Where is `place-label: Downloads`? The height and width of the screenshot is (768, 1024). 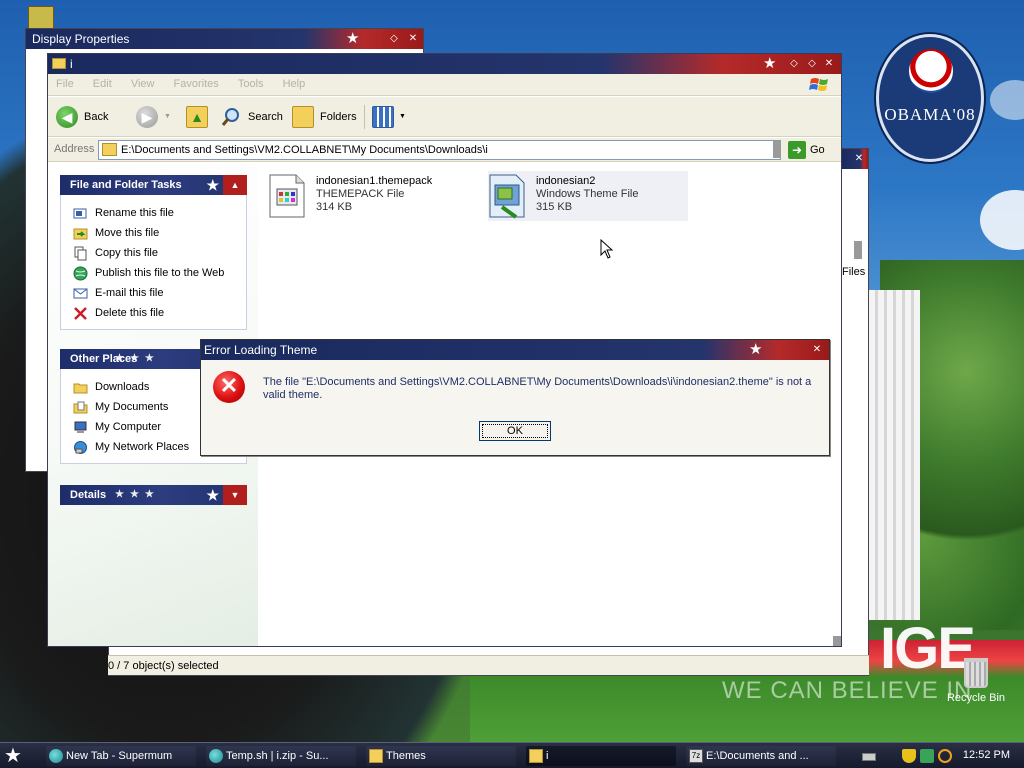
place-label: Downloads is located at coordinates (122, 387).